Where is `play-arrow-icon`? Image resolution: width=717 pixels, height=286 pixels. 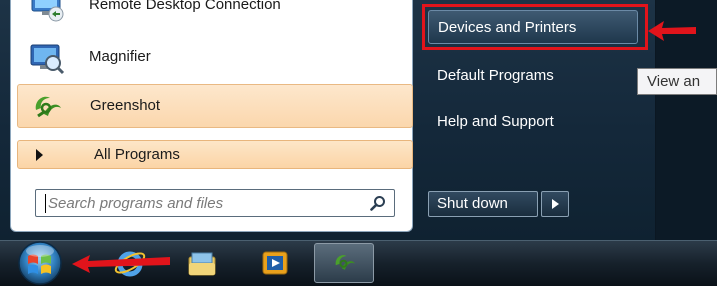
play-arrow-icon is located at coordinates (39, 155).